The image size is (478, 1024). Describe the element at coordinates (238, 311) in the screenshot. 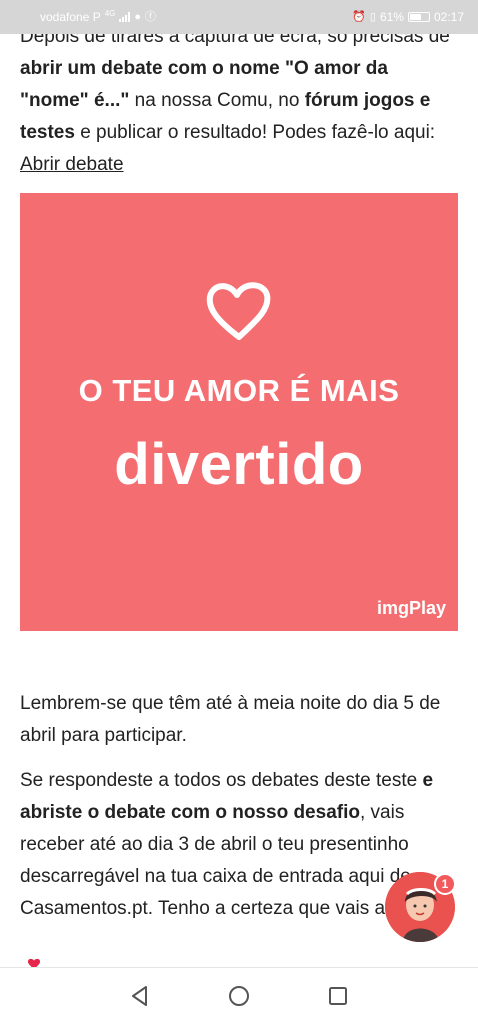

I see `heart-icon` at that location.